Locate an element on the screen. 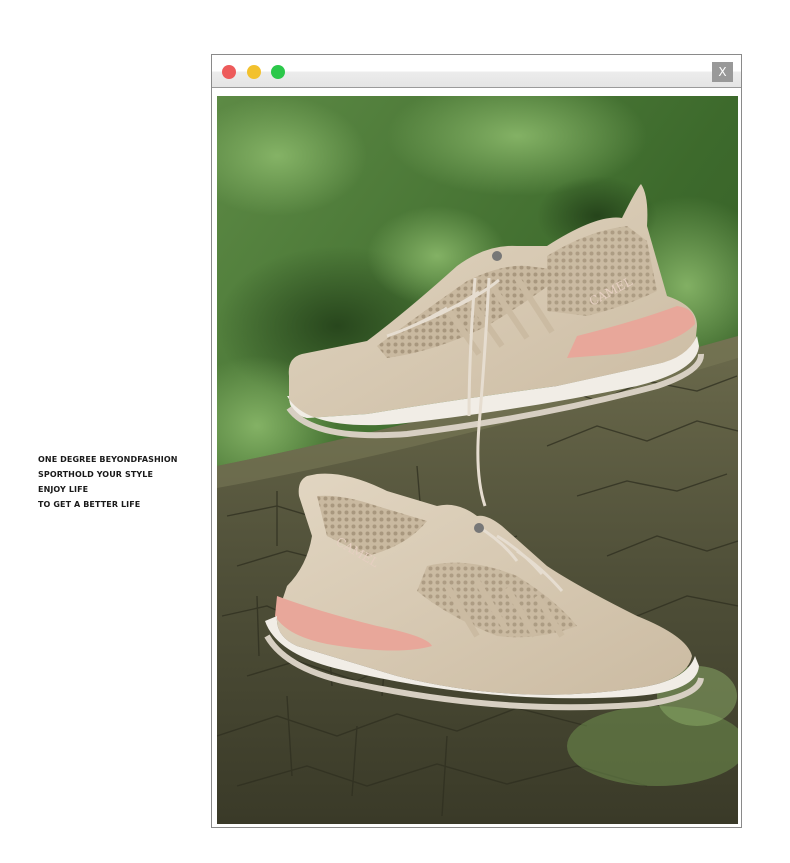 This screenshot has width=790, height=863. close-button: X is located at coordinates (722, 72).